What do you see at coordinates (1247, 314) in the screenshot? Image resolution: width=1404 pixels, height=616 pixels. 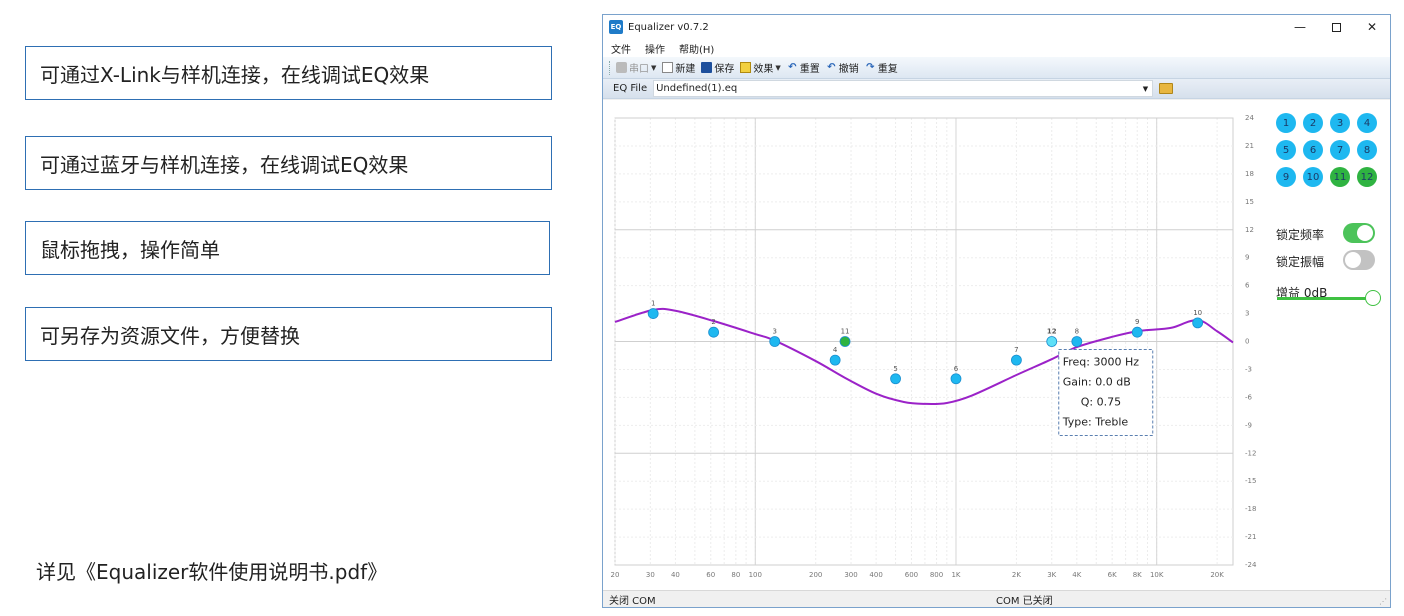 I see `y-tick-label: 3` at bounding box center [1247, 314].